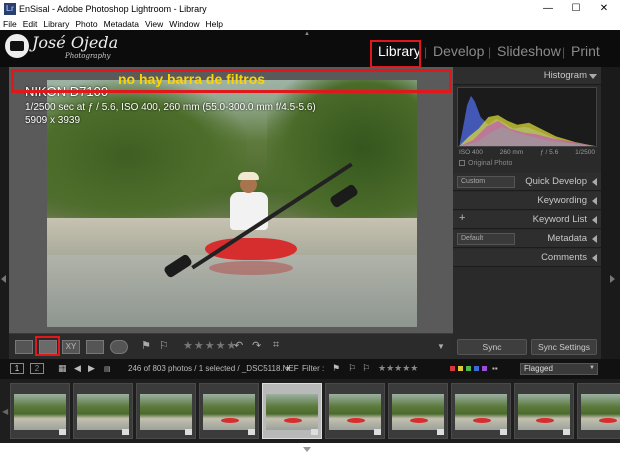  I want to click on keywording-title: Keywording, so click(562, 200).